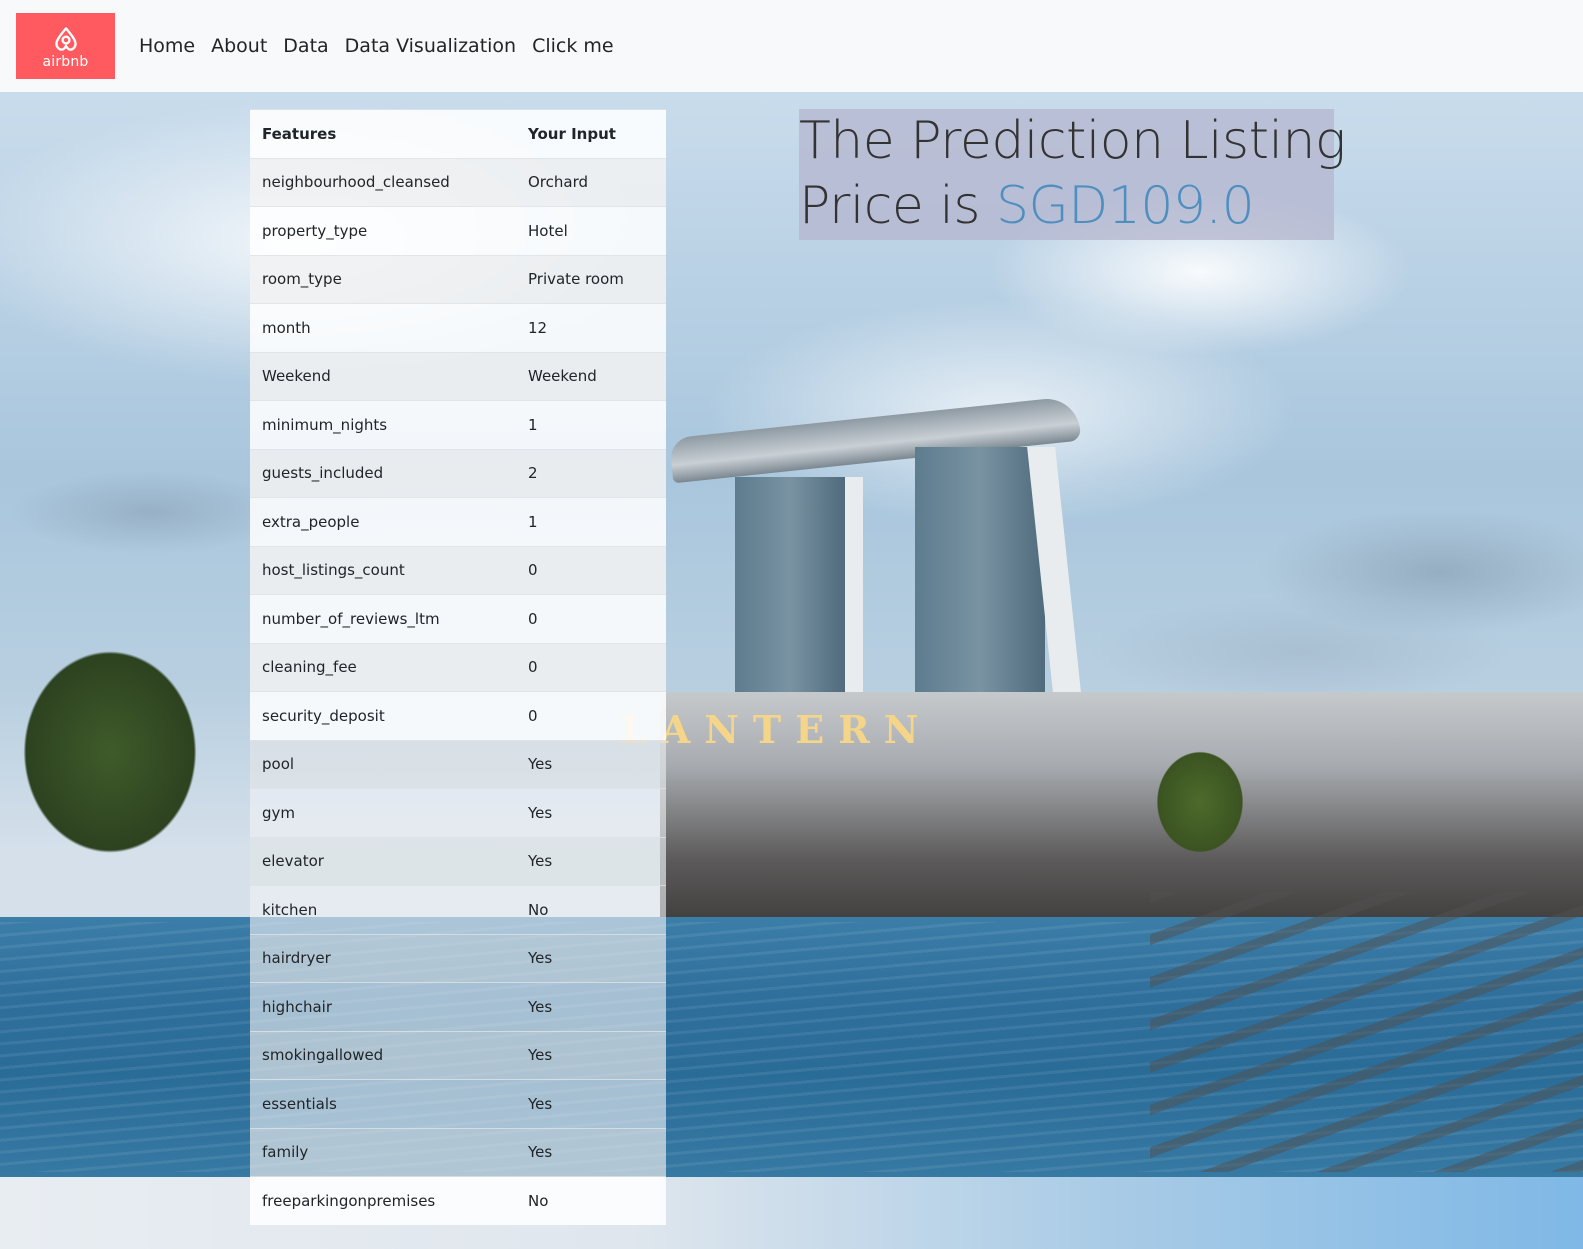  I want to click on table-row: elevator Yes, so click(458, 861).